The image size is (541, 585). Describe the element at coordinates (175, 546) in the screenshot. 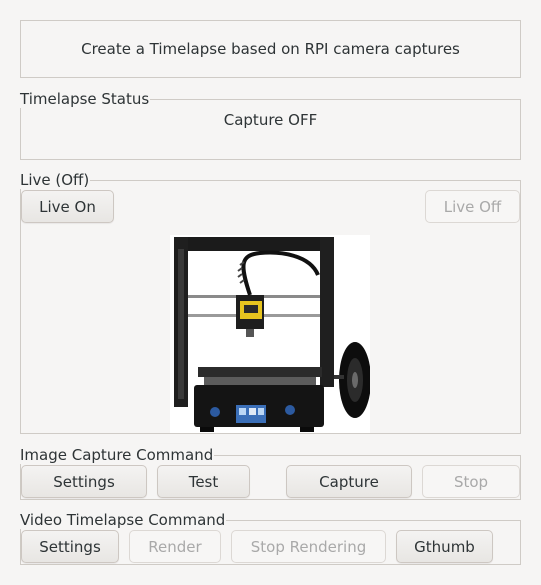

I see `render-button: Render` at that location.